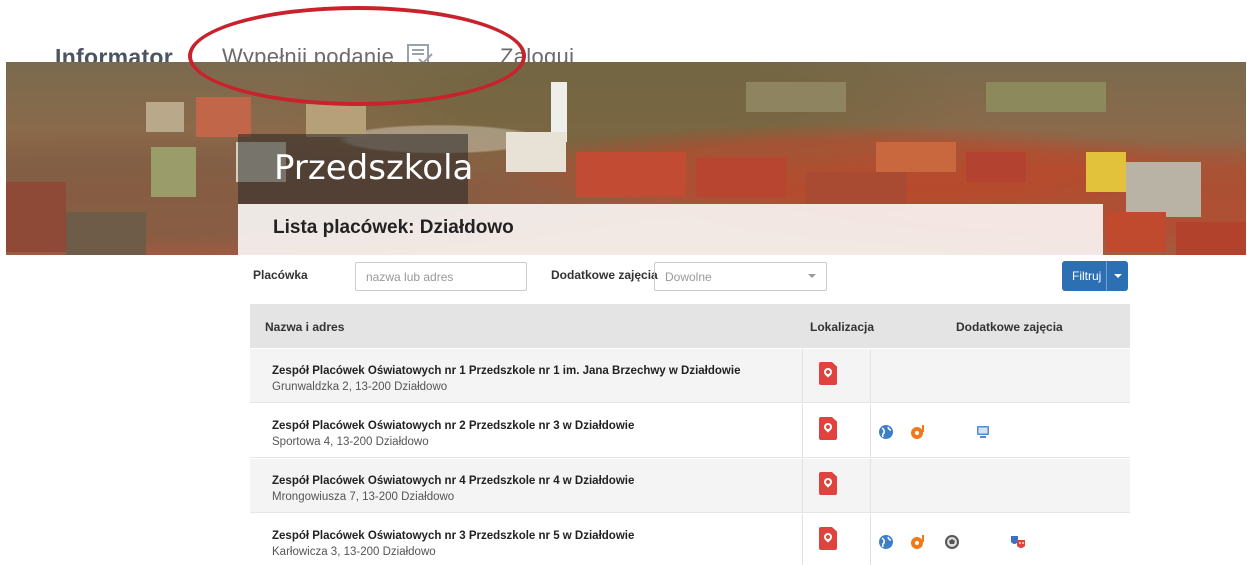 Image resolution: width=1247 pixels, height=565 pixels. I want to click on facility-address: Karłowicza 3, 13-200 Działdowo, so click(354, 552).